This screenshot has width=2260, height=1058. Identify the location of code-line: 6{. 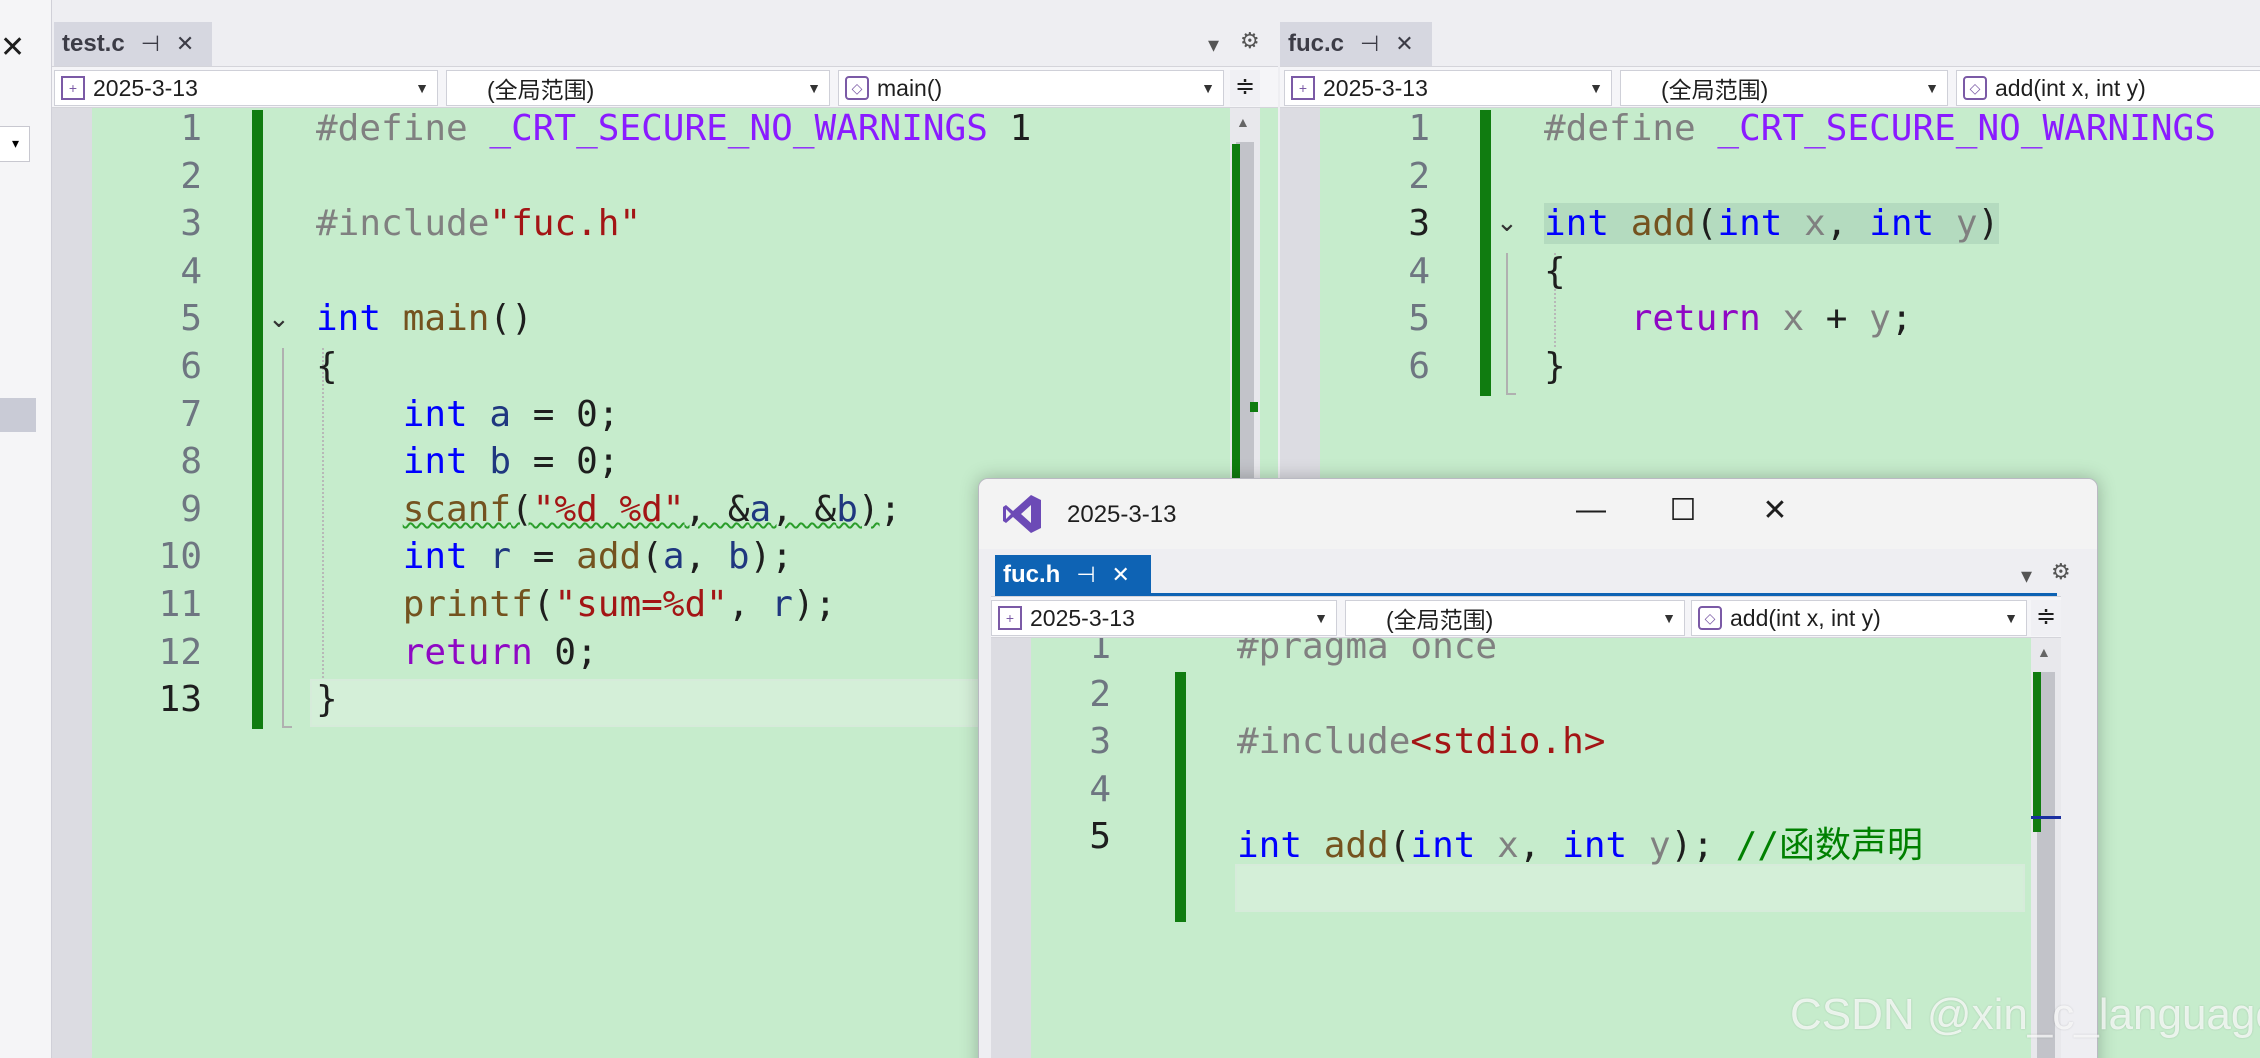
(665, 370).